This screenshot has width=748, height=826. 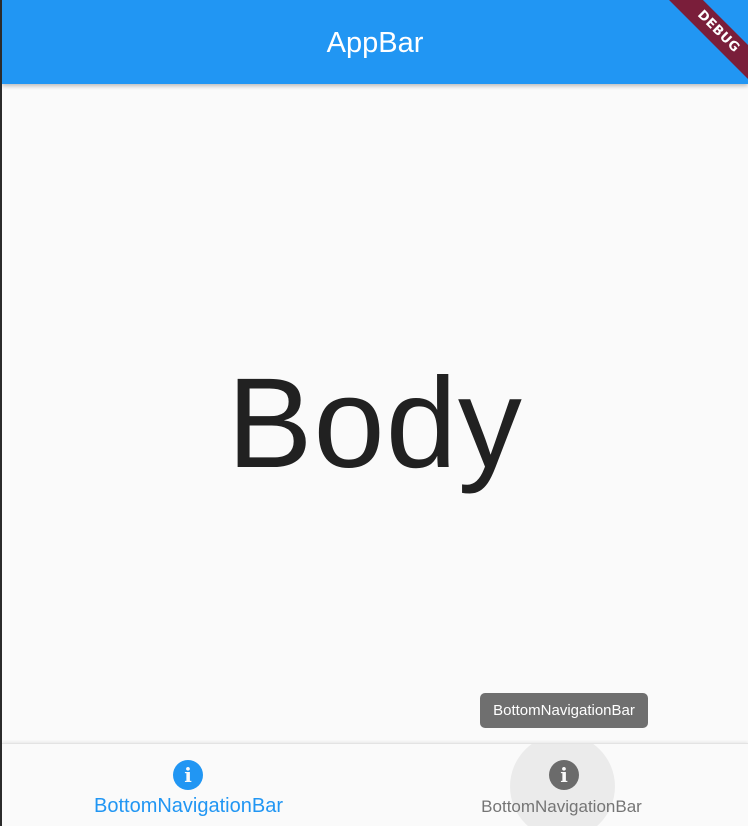 I want to click on app-bar-title: AppBar, so click(x=375, y=43).